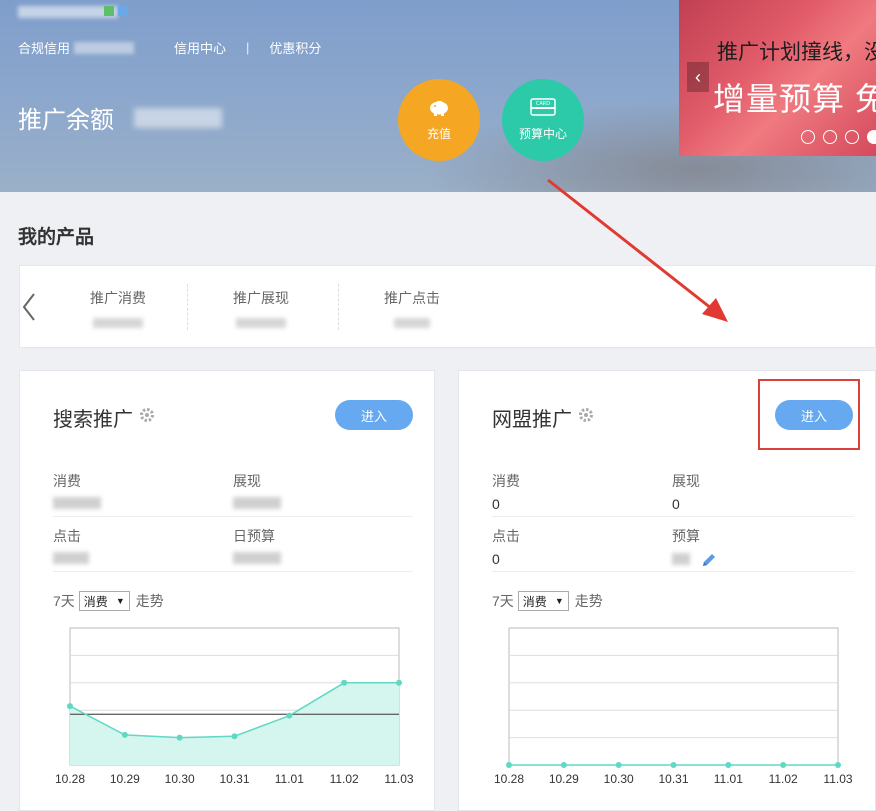 This screenshot has height=811, width=876. What do you see at coordinates (695, 547) in the screenshot?
I see `metric-budget: 预算` at bounding box center [695, 547].